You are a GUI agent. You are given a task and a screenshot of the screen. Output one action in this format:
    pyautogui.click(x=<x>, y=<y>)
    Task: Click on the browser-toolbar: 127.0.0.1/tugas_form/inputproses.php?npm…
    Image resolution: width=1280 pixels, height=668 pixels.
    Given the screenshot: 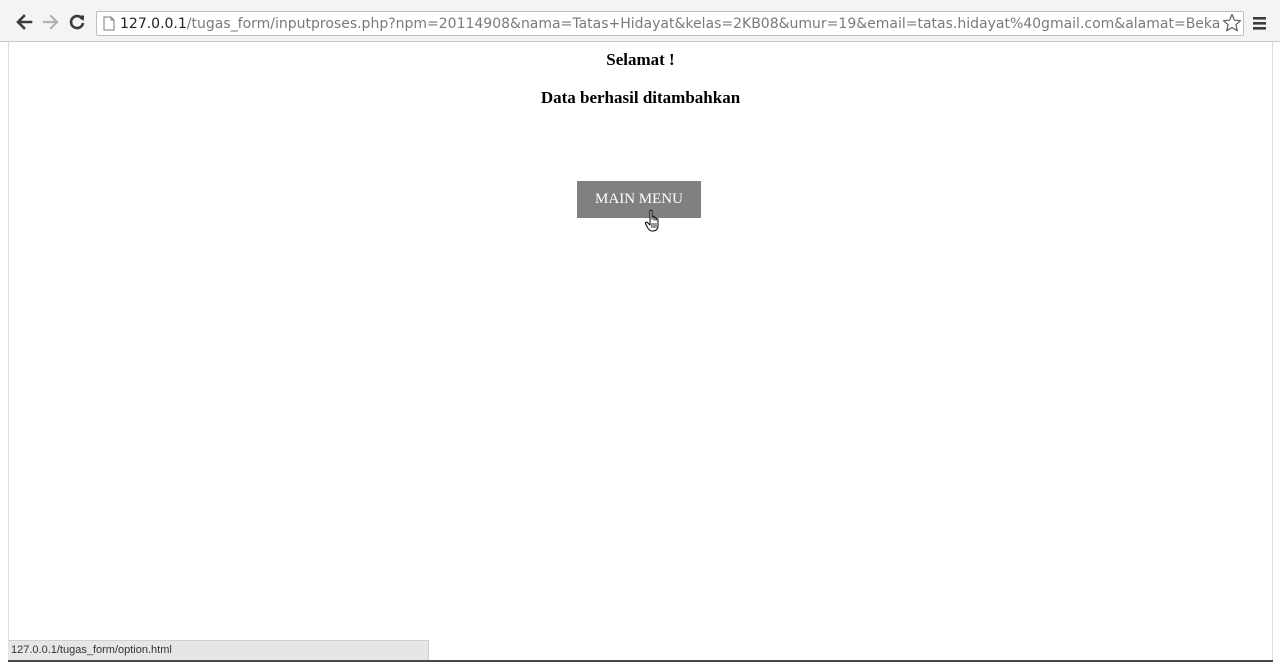 What is the action you would take?
    pyautogui.click(x=640, y=21)
    